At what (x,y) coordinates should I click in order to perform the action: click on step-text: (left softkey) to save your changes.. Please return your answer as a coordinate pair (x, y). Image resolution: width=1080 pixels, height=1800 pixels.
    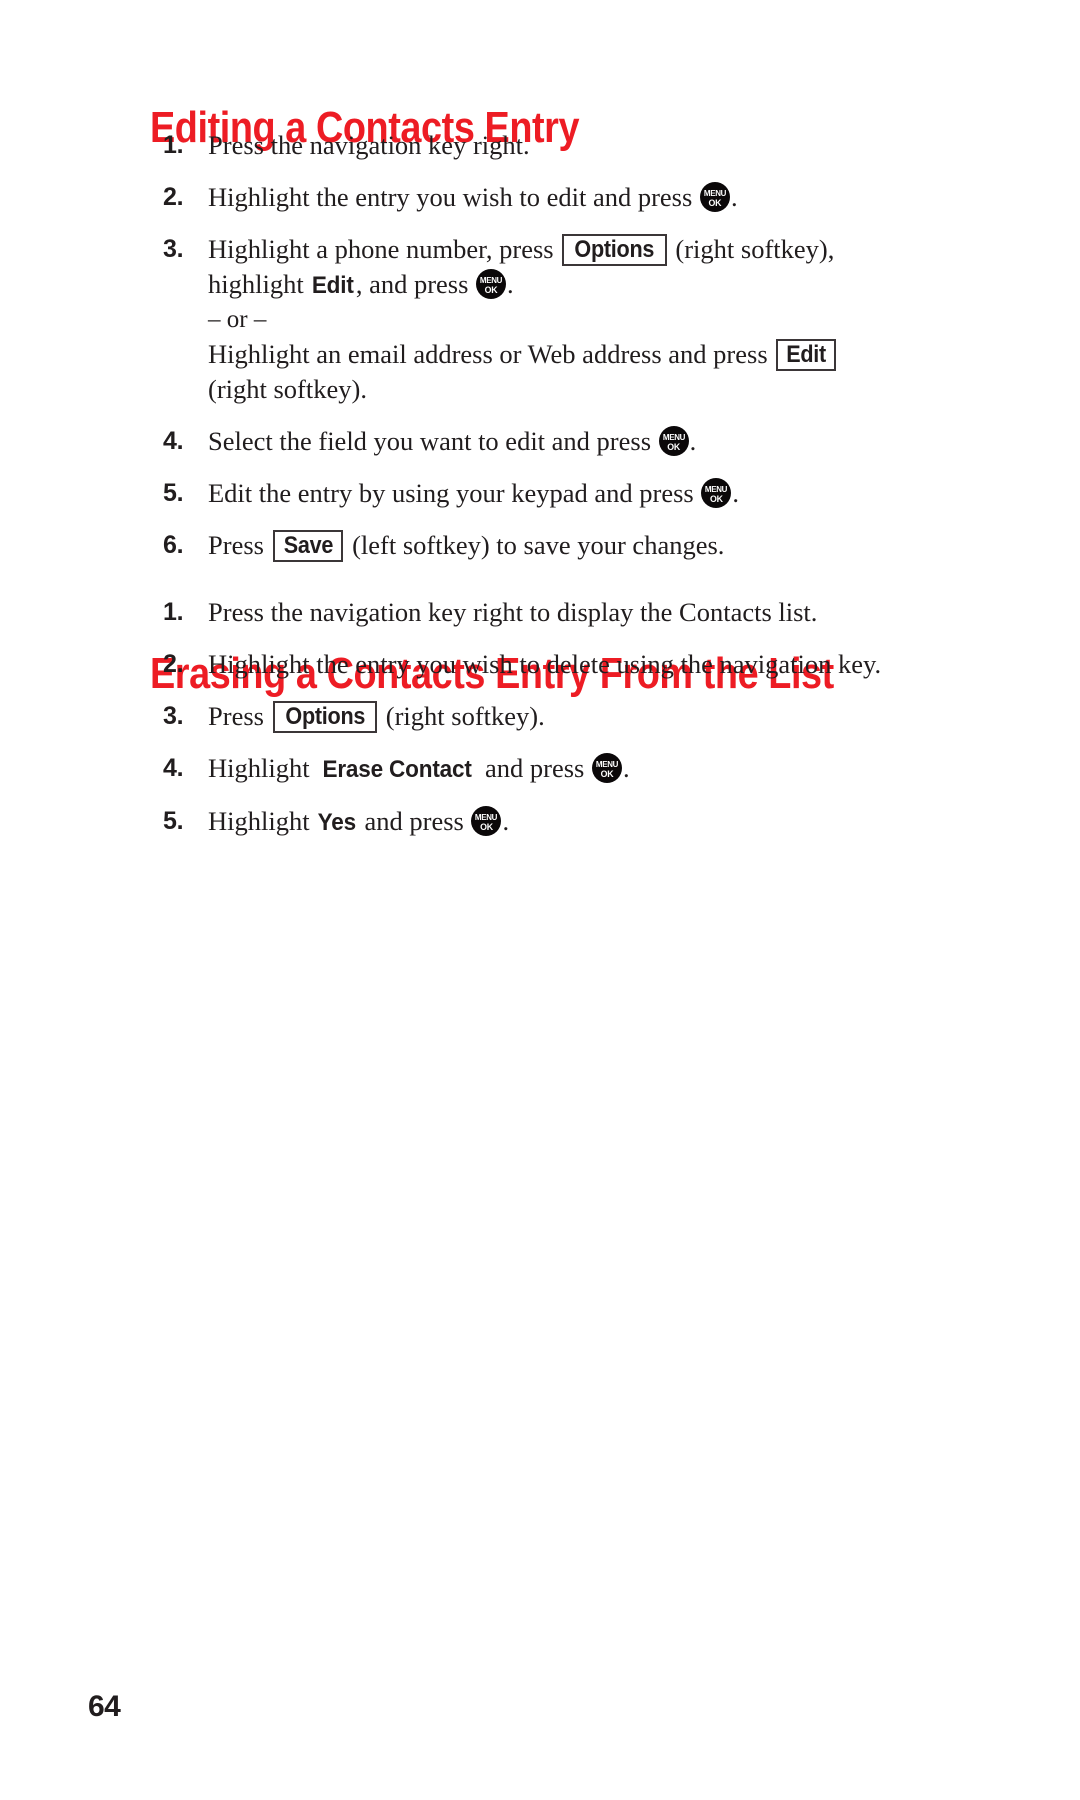
    Looking at the image, I should click on (535, 545).